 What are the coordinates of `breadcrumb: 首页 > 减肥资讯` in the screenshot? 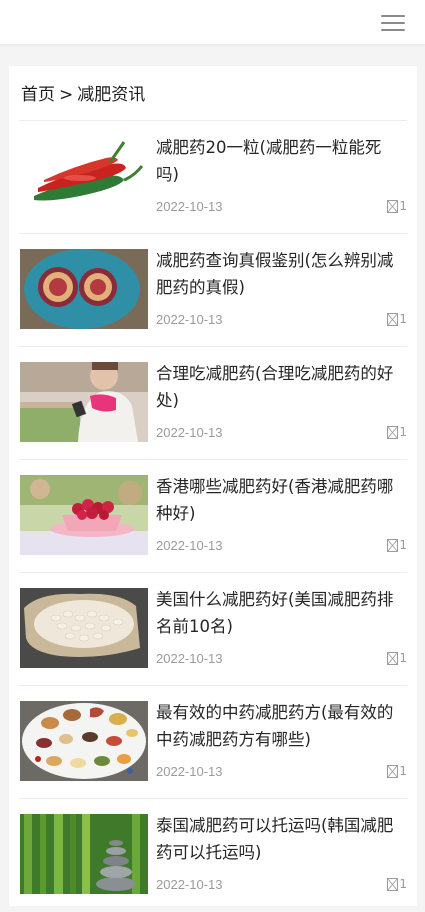 It's located at (83, 95).